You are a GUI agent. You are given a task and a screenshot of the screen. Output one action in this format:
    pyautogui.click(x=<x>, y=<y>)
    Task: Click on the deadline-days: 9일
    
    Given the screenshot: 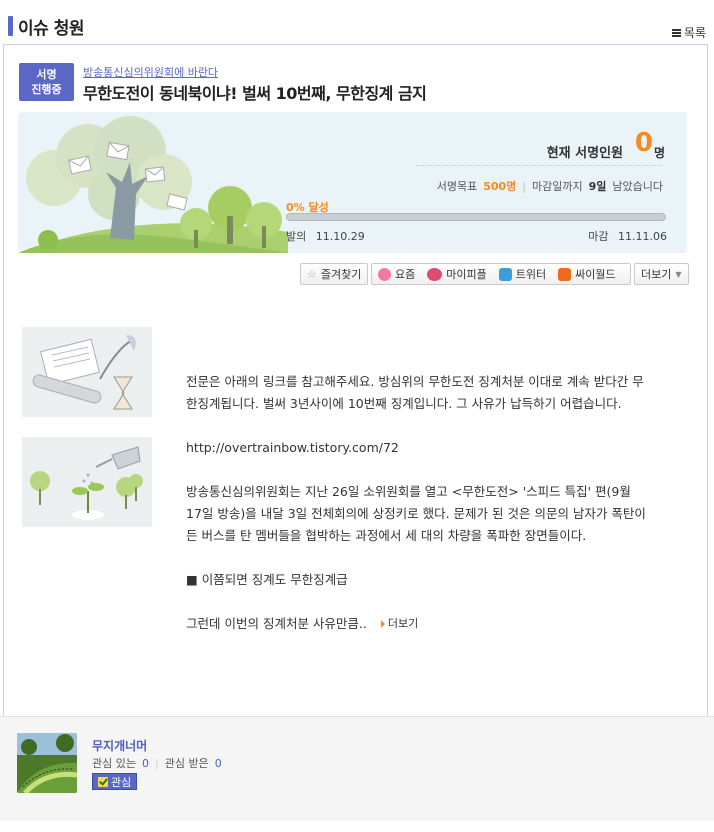 What is the action you would take?
    pyautogui.click(x=597, y=186)
    